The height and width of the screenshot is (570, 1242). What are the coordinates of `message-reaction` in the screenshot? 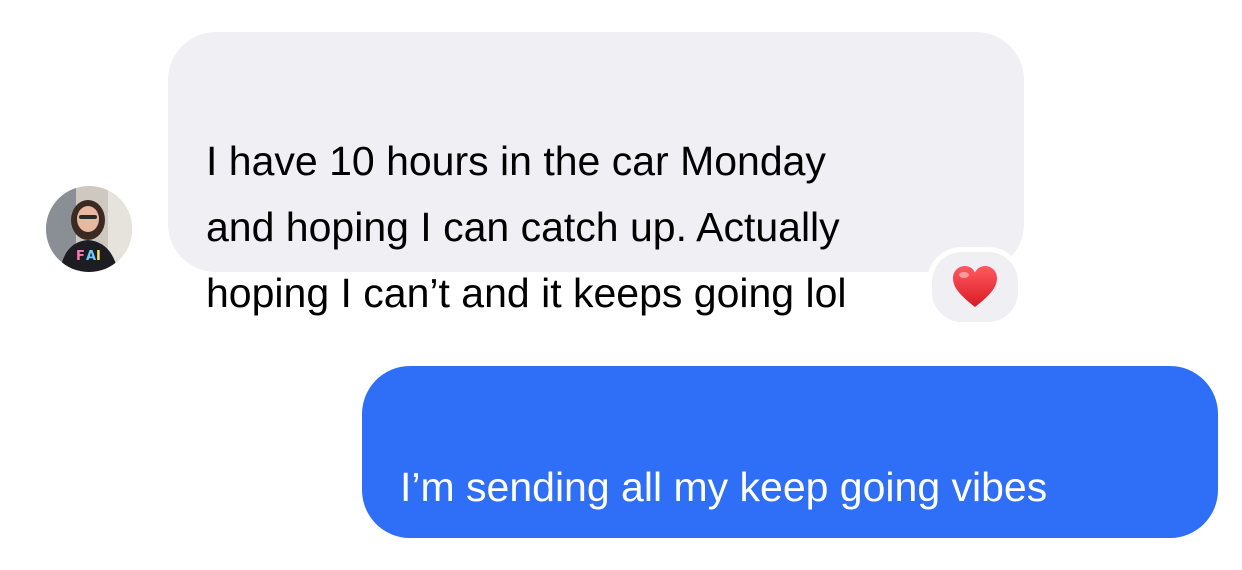 It's located at (975, 287).